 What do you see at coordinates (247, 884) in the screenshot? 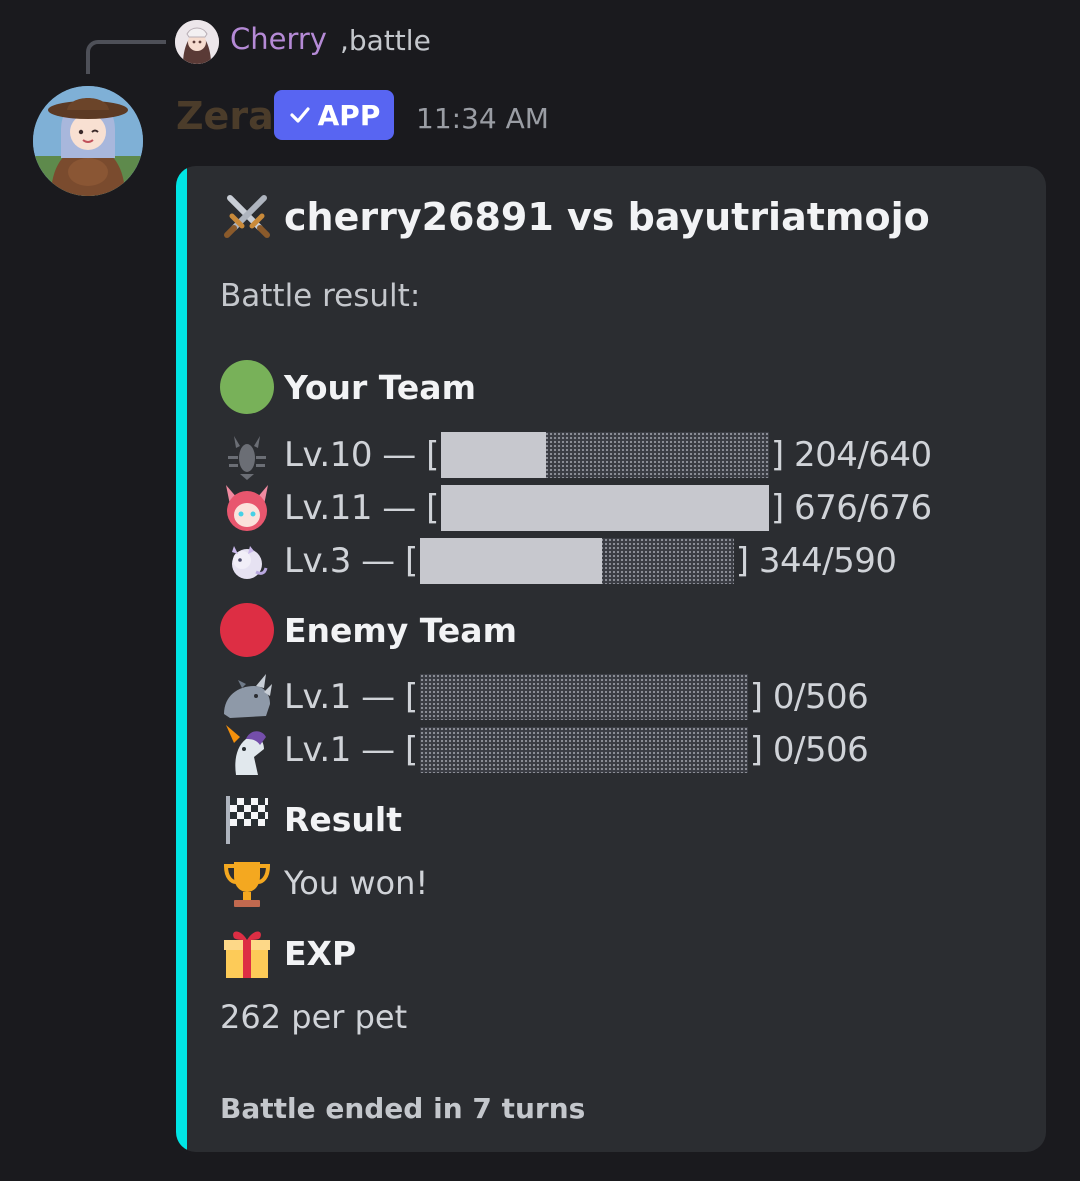
I see `trophy-icon` at bounding box center [247, 884].